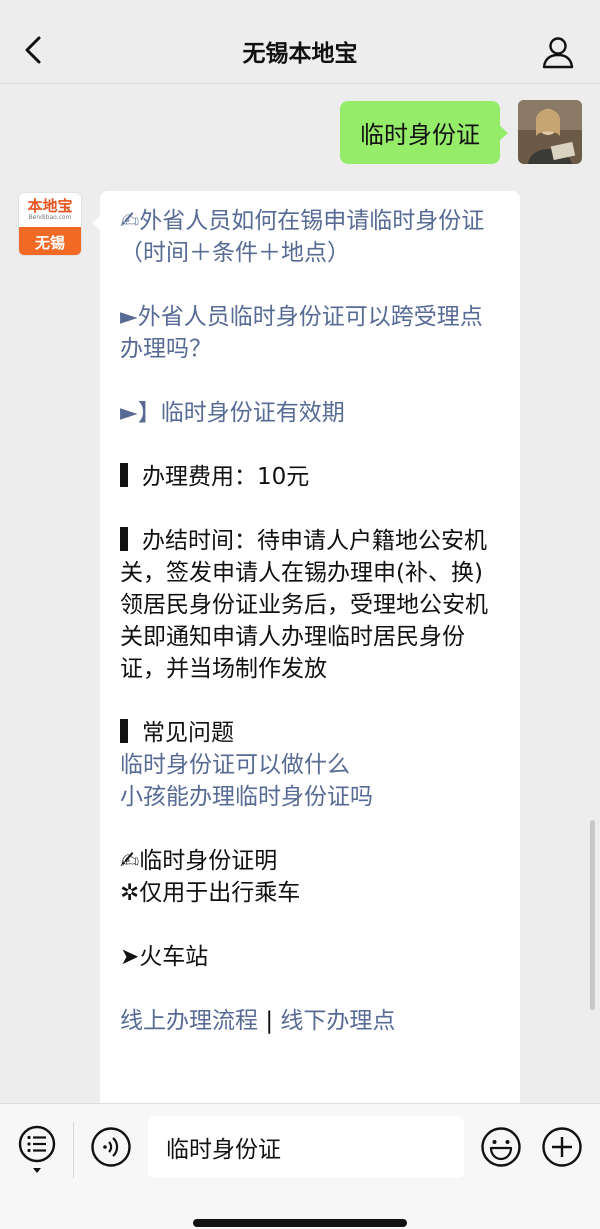 The width and height of the screenshot is (600, 1229). What do you see at coordinates (189, 1021) in the screenshot?
I see `link-online-process: 线上办理流程` at bounding box center [189, 1021].